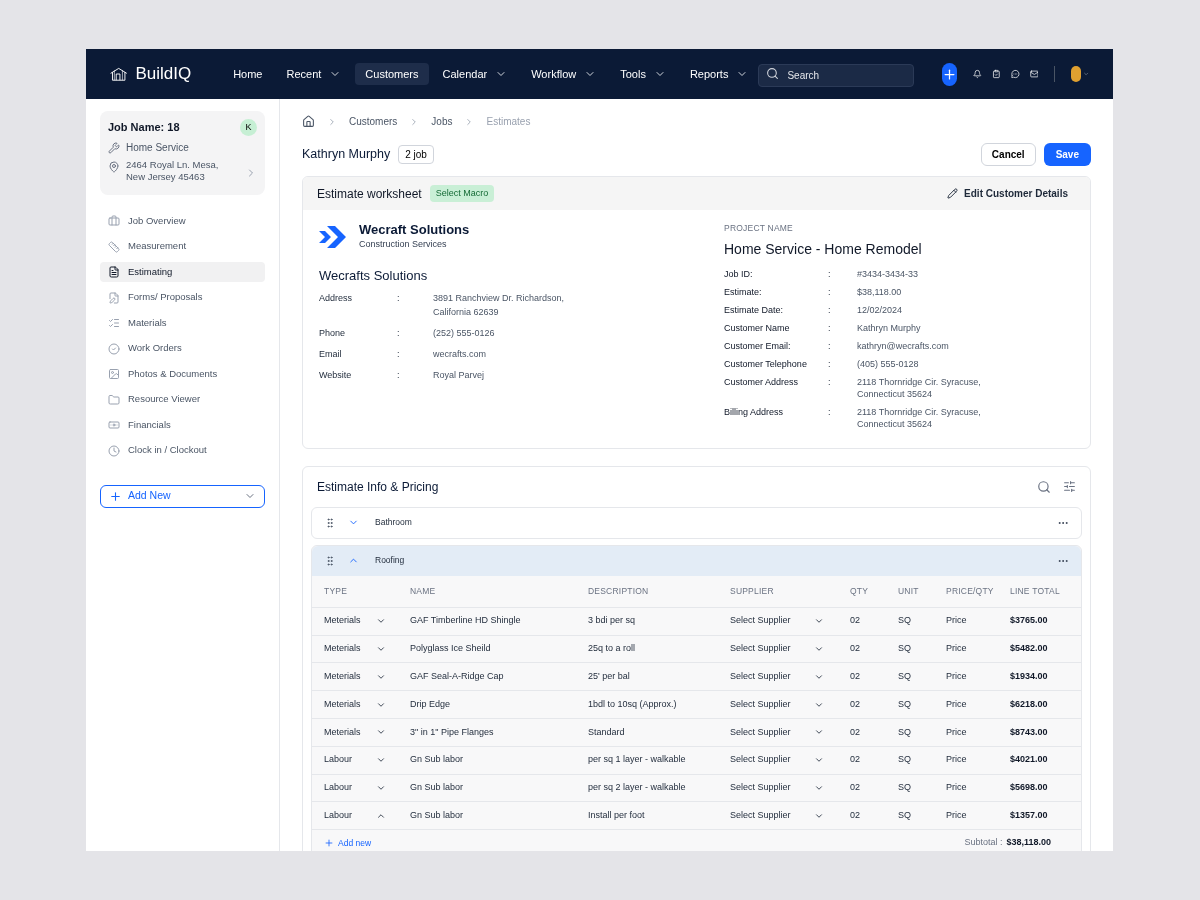 The width and height of the screenshot is (1200, 900). What do you see at coordinates (475, 74) in the screenshot?
I see `nav-menu-item: Calendar` at bounding box center [475, 74].